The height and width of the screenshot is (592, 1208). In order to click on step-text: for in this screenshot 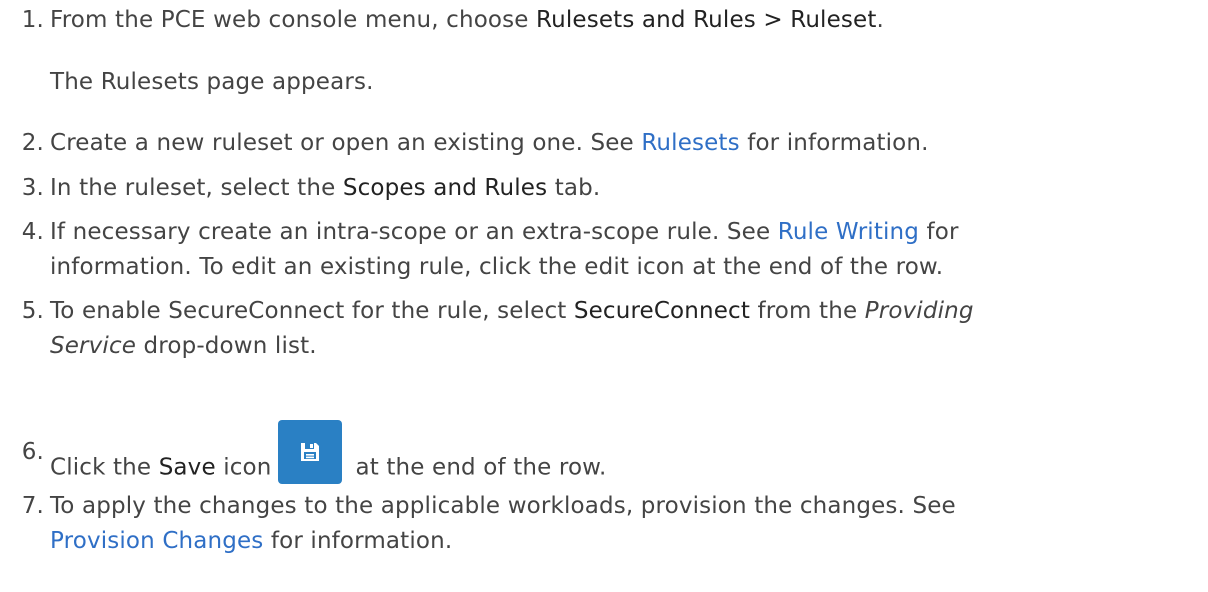, I will do `click(939, 232)`.